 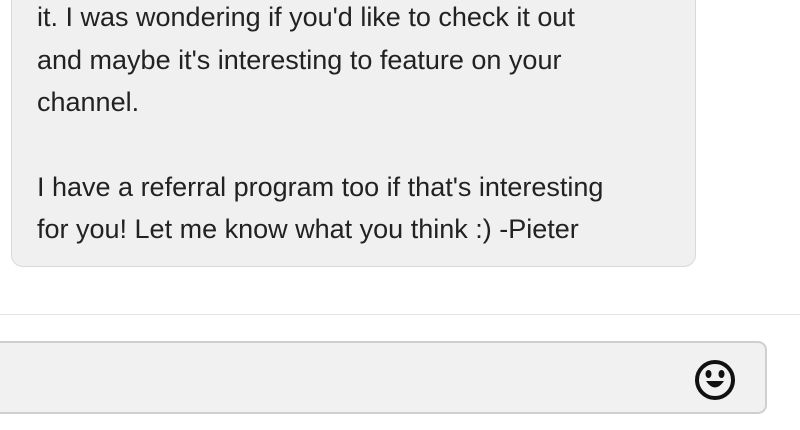 I want to click on message-line: channel., so click(x=88, y=102).